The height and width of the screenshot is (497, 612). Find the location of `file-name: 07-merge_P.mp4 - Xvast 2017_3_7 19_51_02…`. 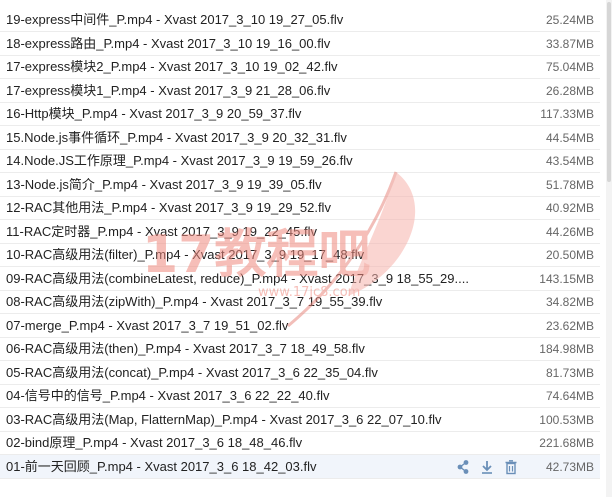

file-name: 07-merge_P.mp4 - Xvast 2017_3_7 19_51_02… is located at coordinates (147, 325).